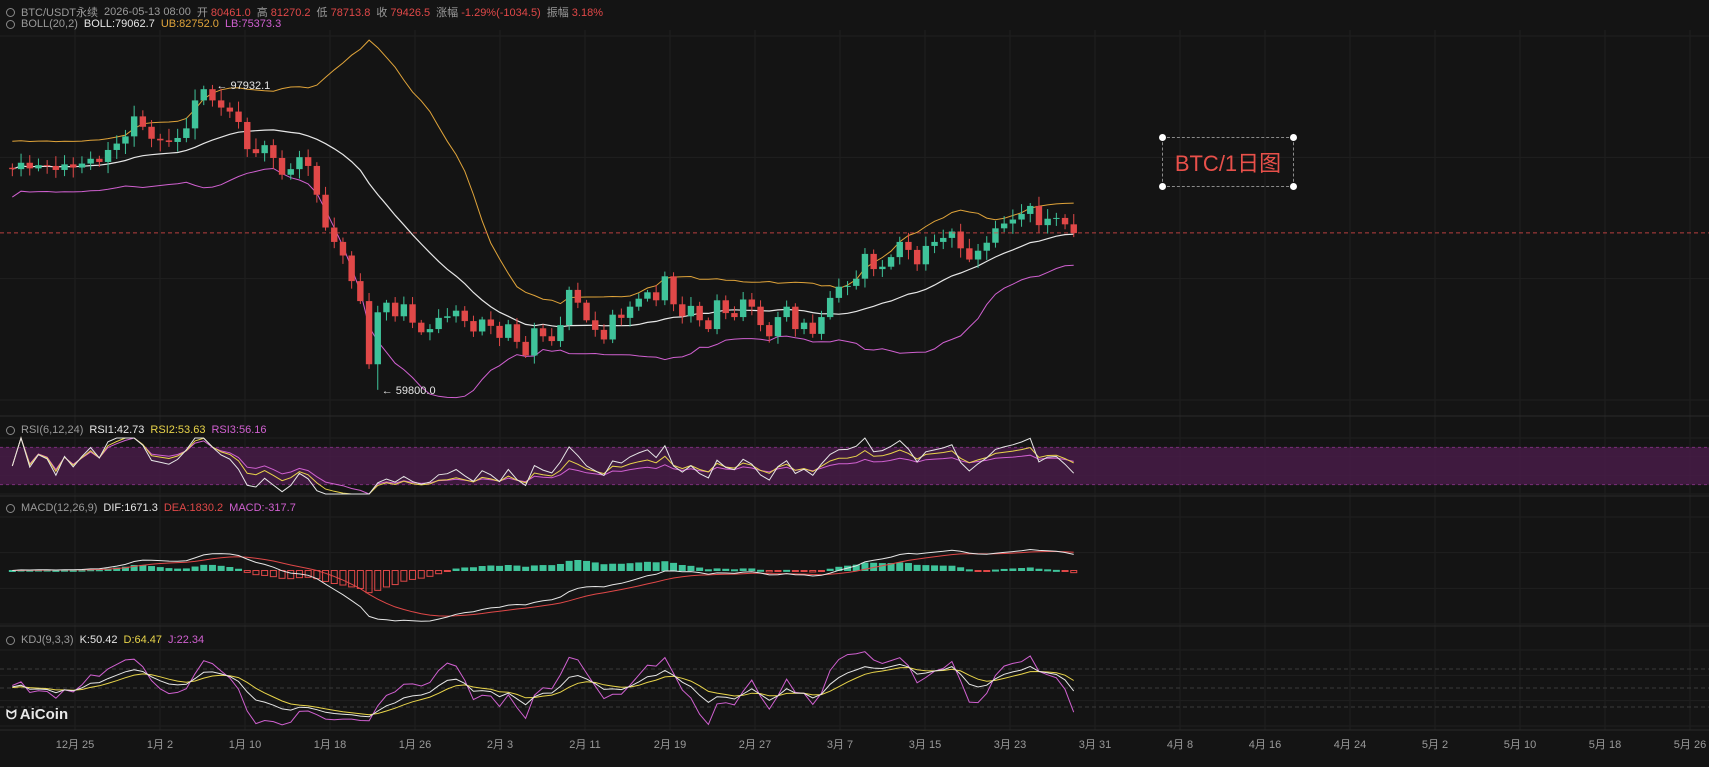 The width and height of the screenshot is (1709, 767). What do you see at coordinates (501, 13) in the screenshot?
I see `change-value: -1.29%(-1034.5)` at bounding box center [501, 13].